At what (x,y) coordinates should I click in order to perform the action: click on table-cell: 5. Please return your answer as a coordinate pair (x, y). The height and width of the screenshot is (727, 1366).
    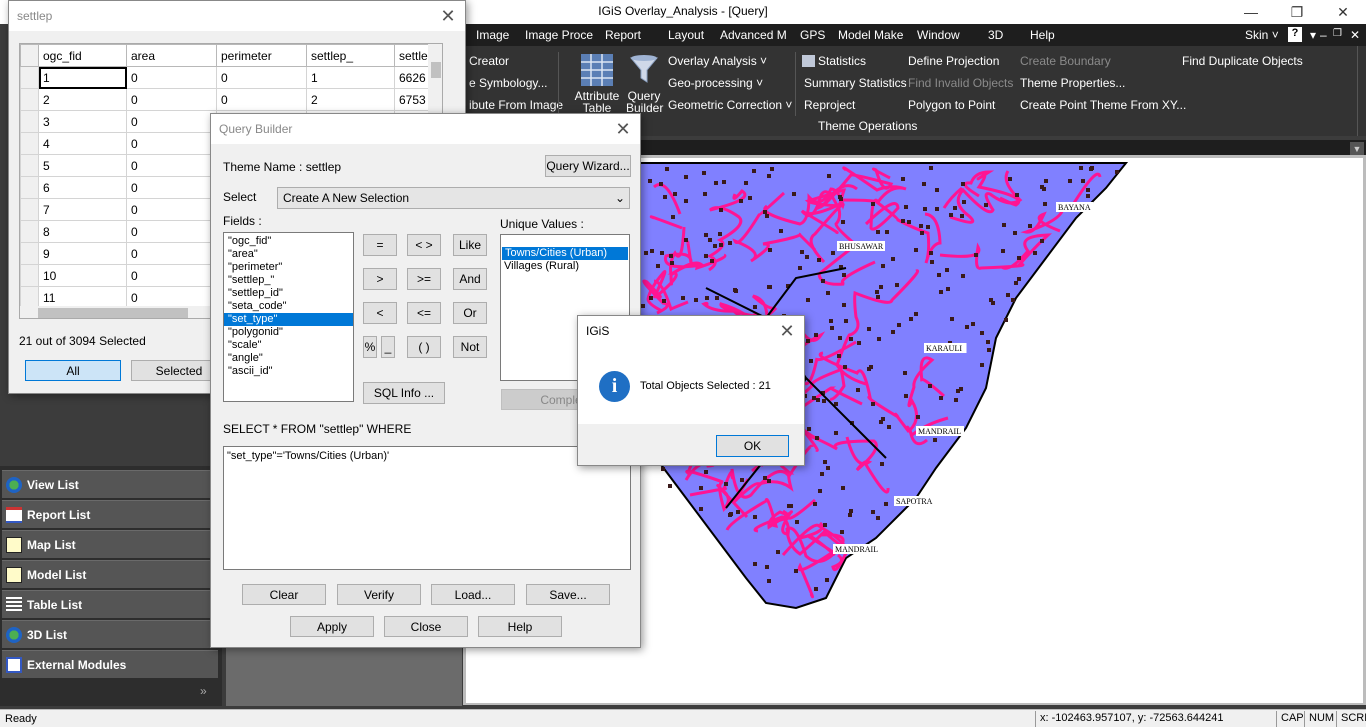
    Looking at the image, I should click on (82, 165).